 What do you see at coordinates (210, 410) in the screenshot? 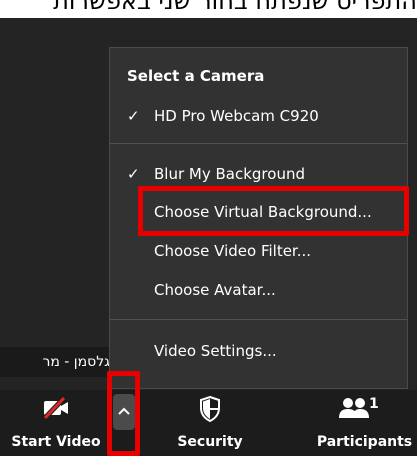
I see `shield-icon` at bounding box center [210, 410].